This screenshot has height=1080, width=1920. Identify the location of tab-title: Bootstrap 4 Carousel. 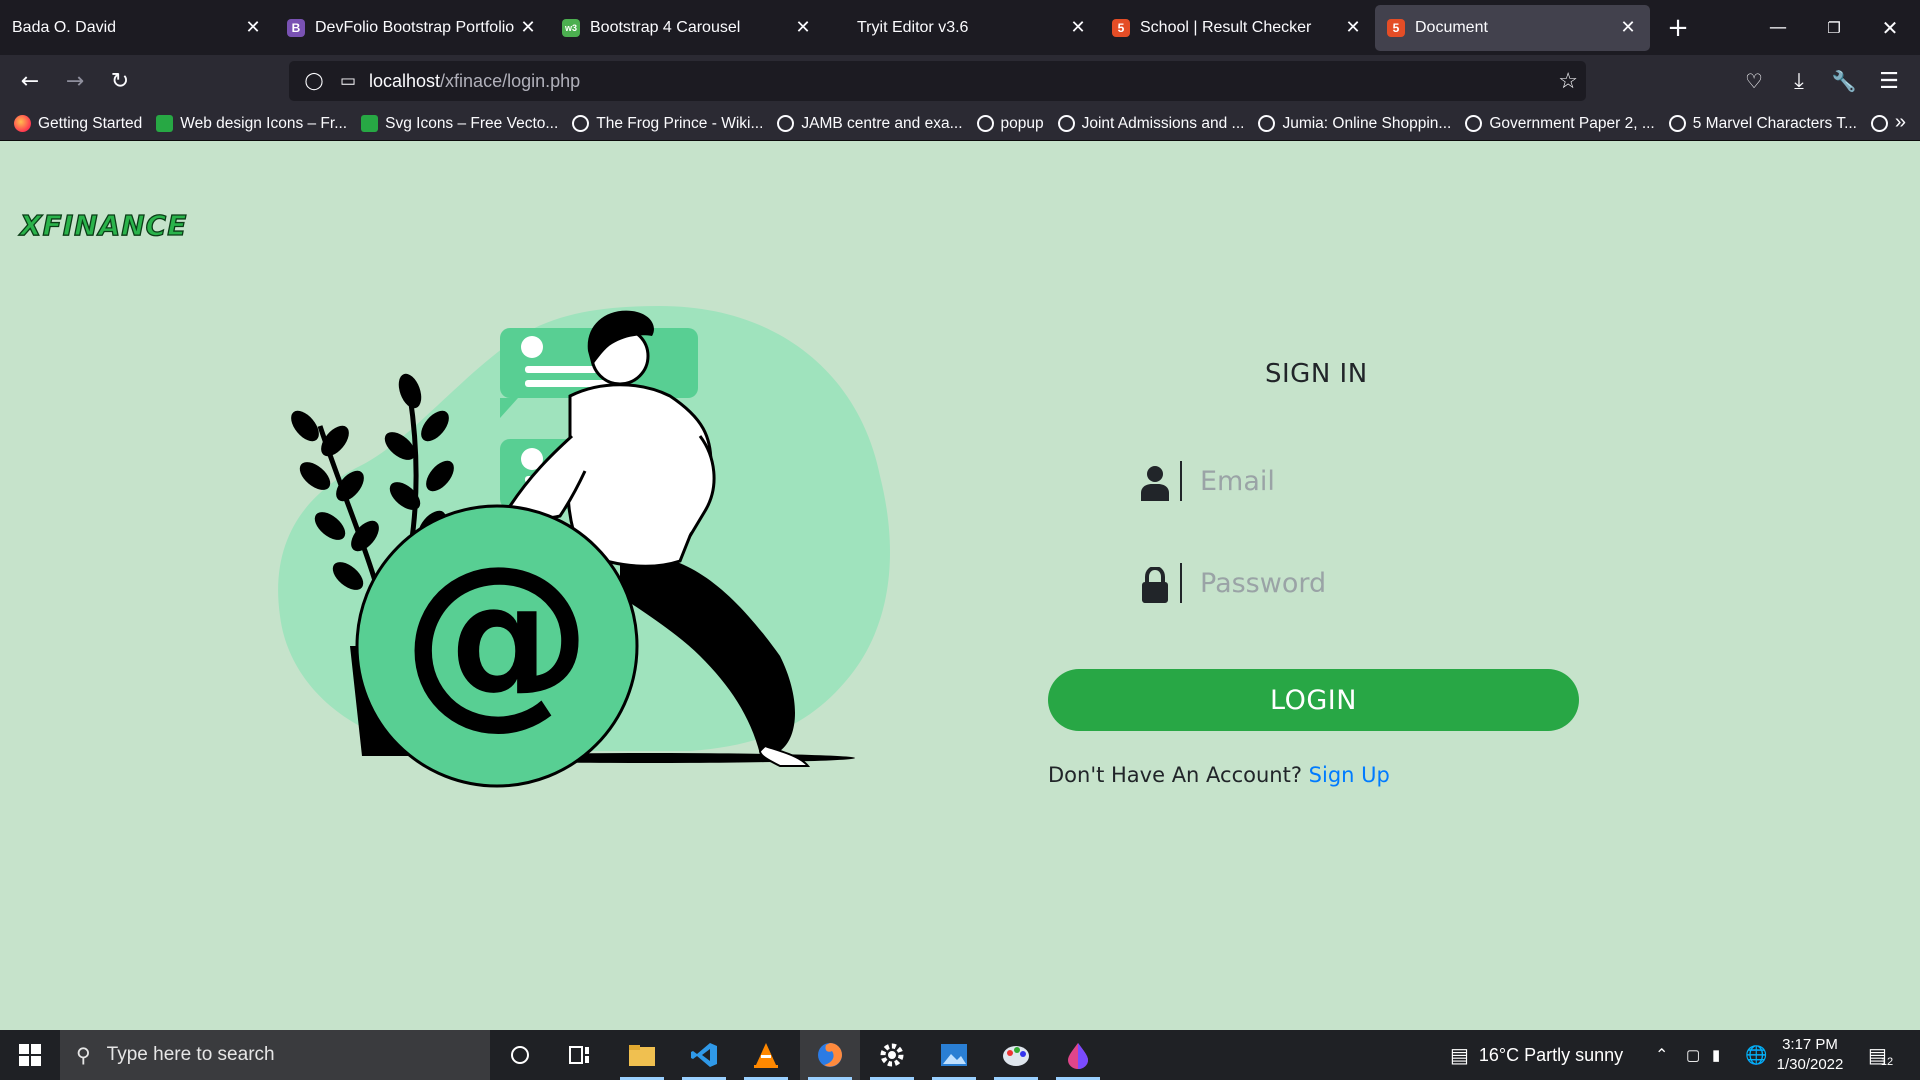
(665, 27).